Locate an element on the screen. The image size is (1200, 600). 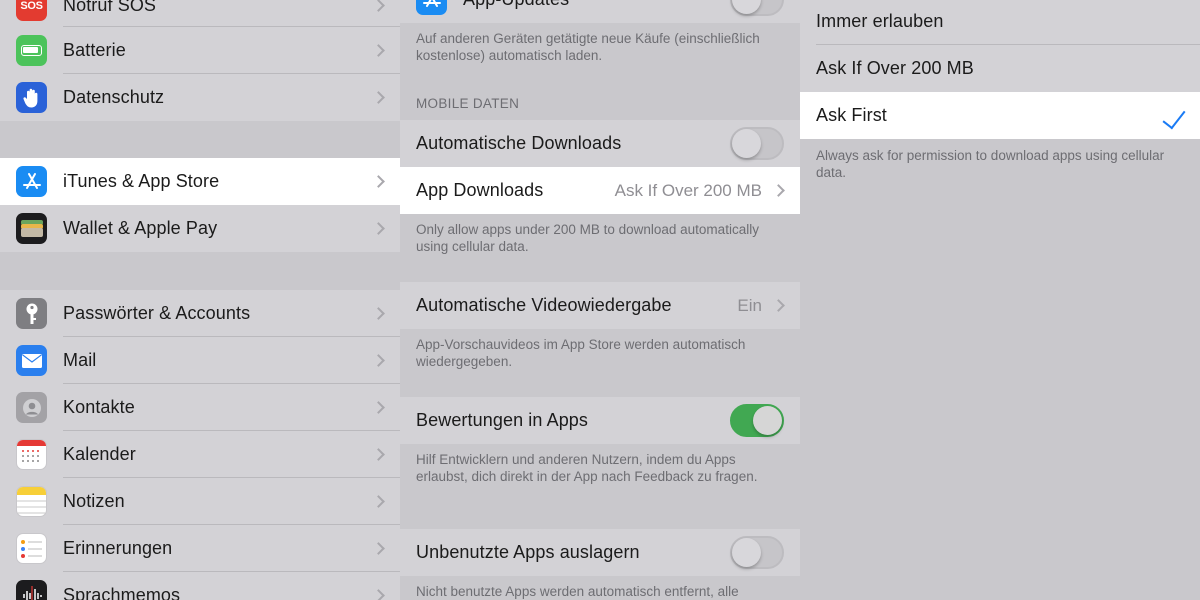
checkmark-icon is located at coordinates (1174, 117).